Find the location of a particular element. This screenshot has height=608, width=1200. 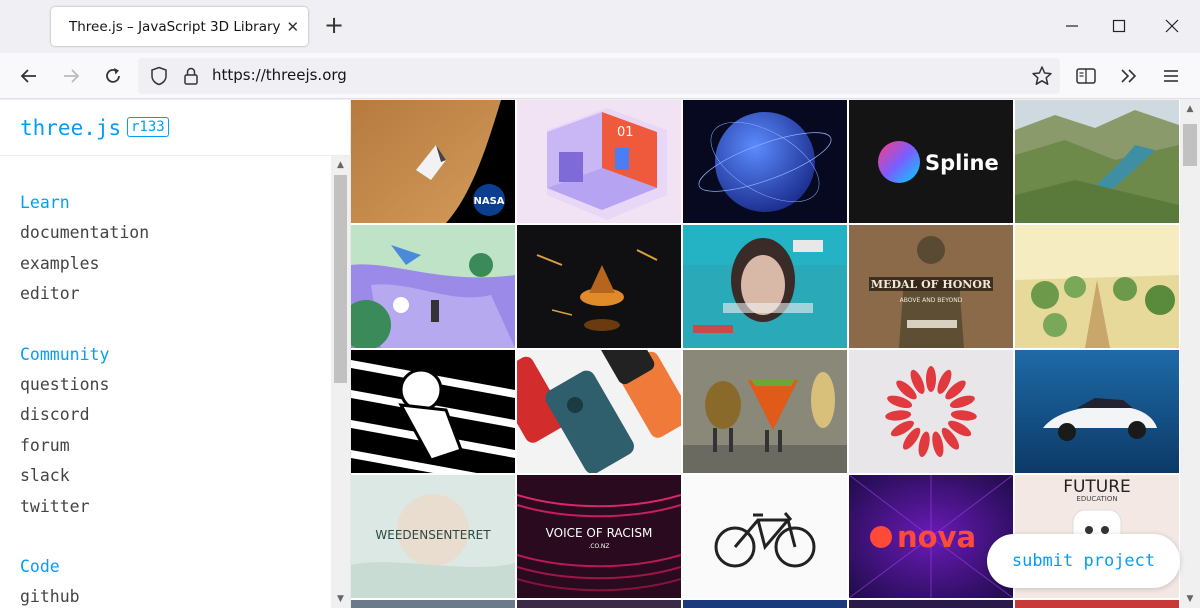

submit-project-button: submit project is located at coordinates (1083, 561).